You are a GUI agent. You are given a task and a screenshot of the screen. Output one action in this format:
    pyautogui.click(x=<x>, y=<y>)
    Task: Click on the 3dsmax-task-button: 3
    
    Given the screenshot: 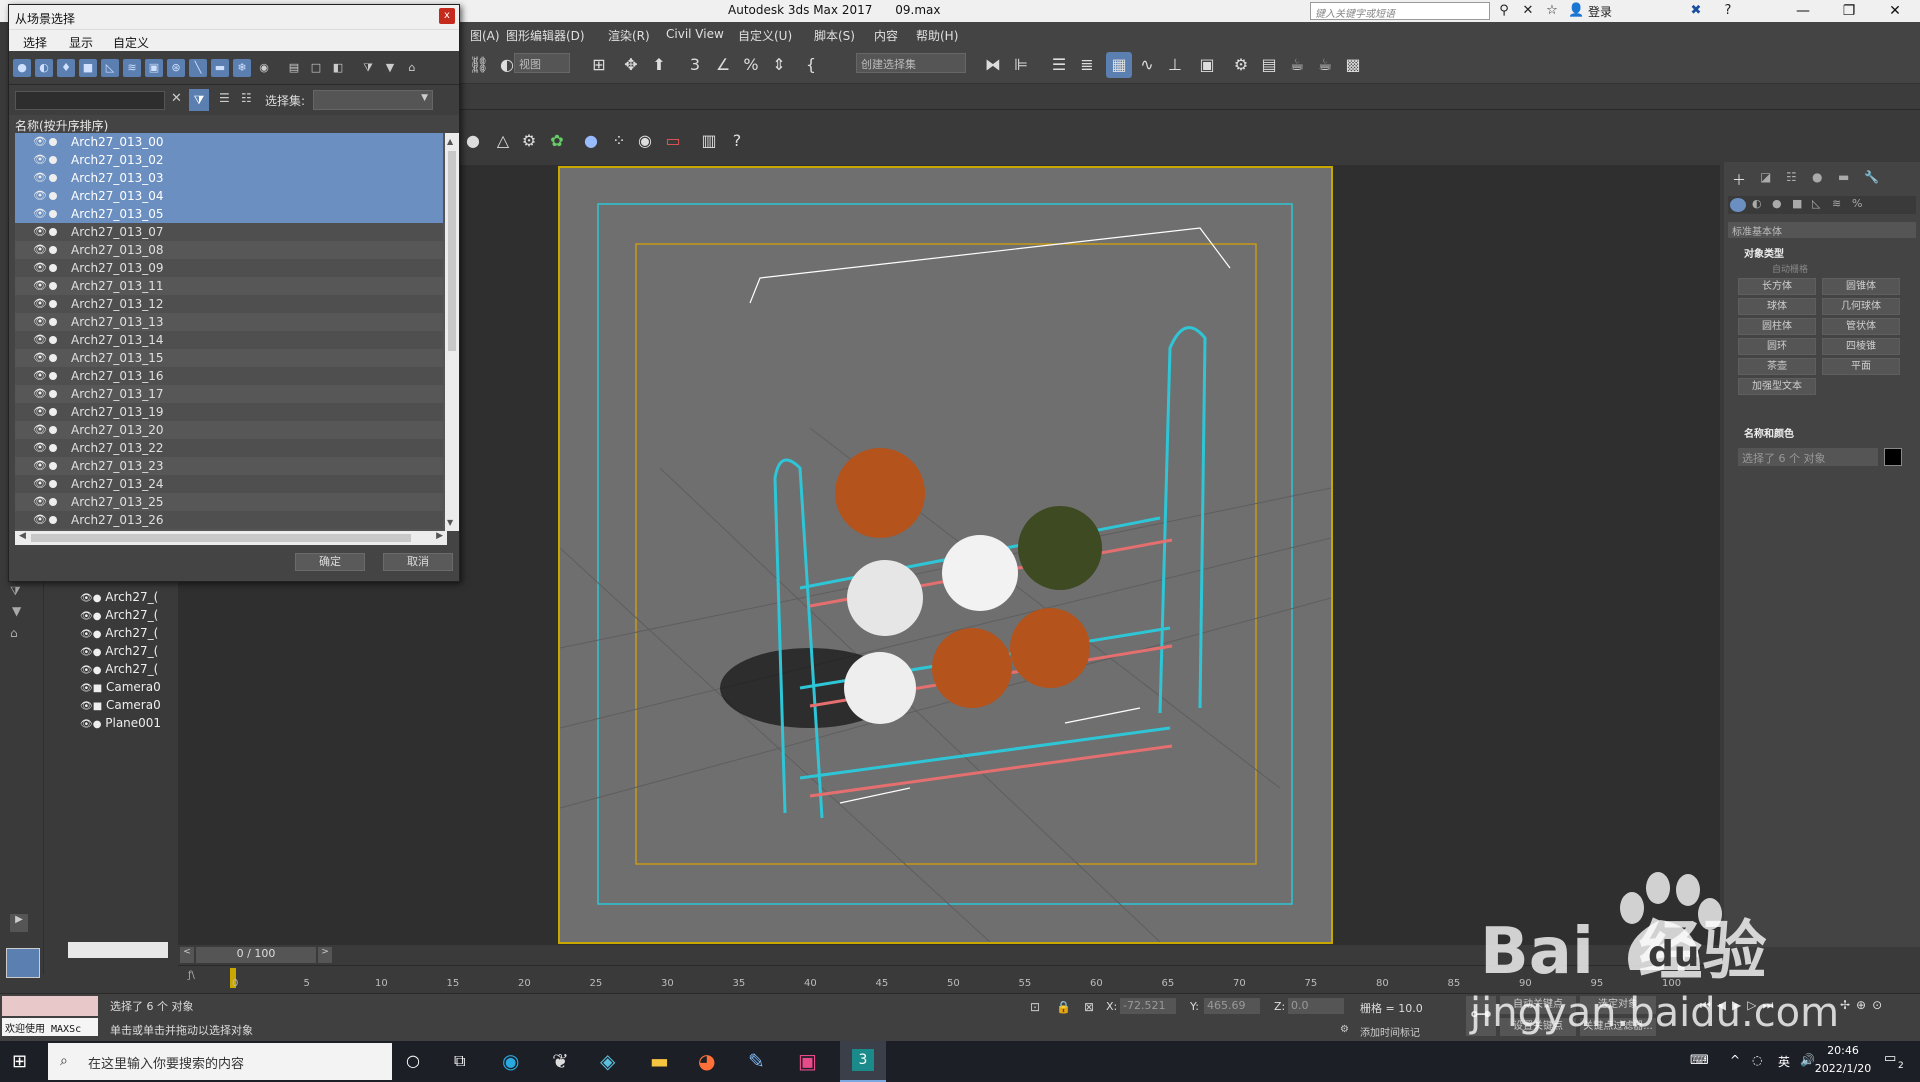 What is the action you would take?
    pyautogui.click(x=863, y=1061)
    